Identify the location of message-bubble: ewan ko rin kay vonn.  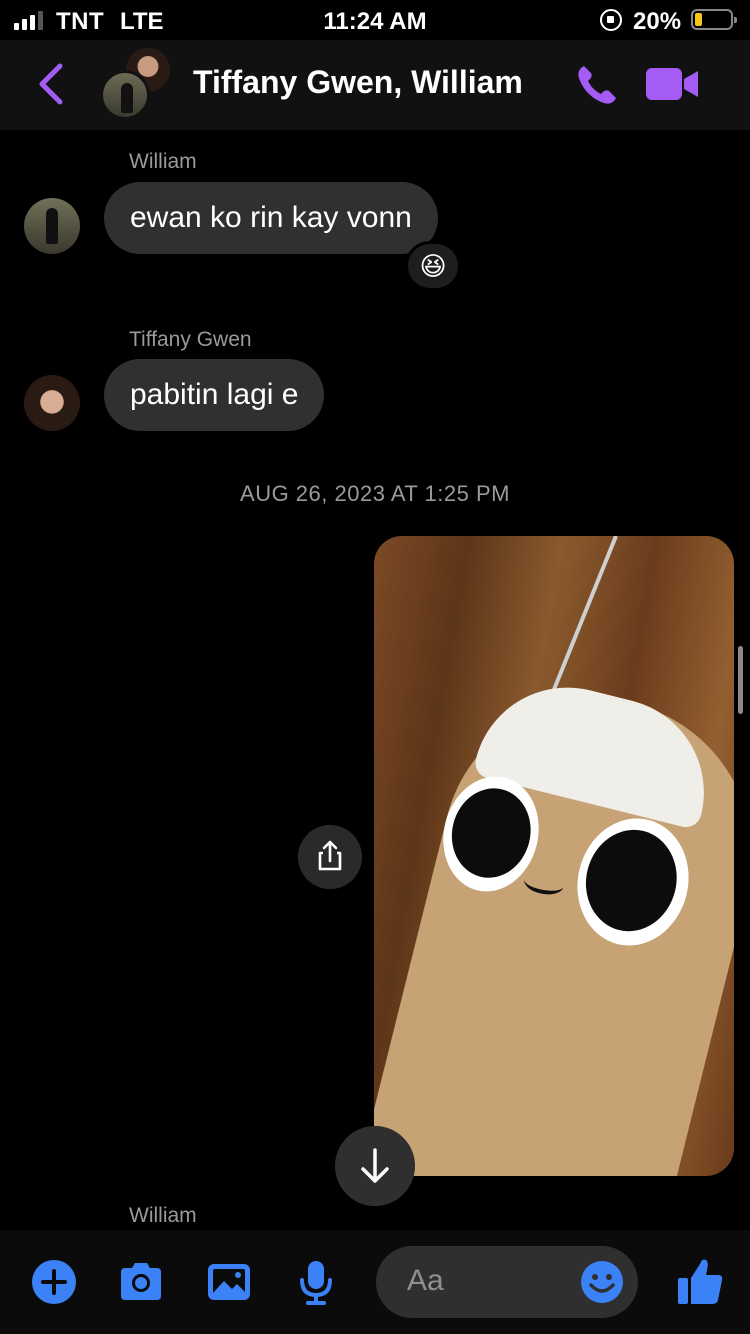
(271, 218).